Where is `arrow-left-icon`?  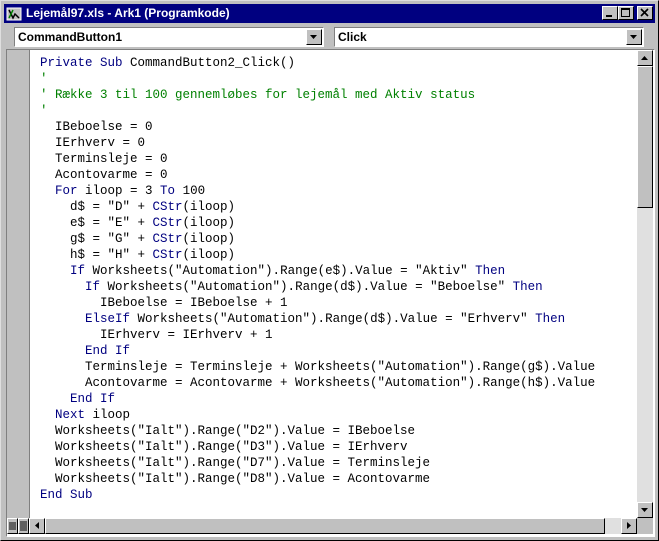
arrow-left-icon is located at coordinates (37, 525).